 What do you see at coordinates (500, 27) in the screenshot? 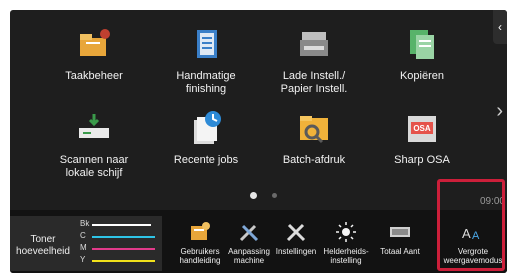
I see `collapse-panel-icon: ‹` at bounding box center [500, 27].